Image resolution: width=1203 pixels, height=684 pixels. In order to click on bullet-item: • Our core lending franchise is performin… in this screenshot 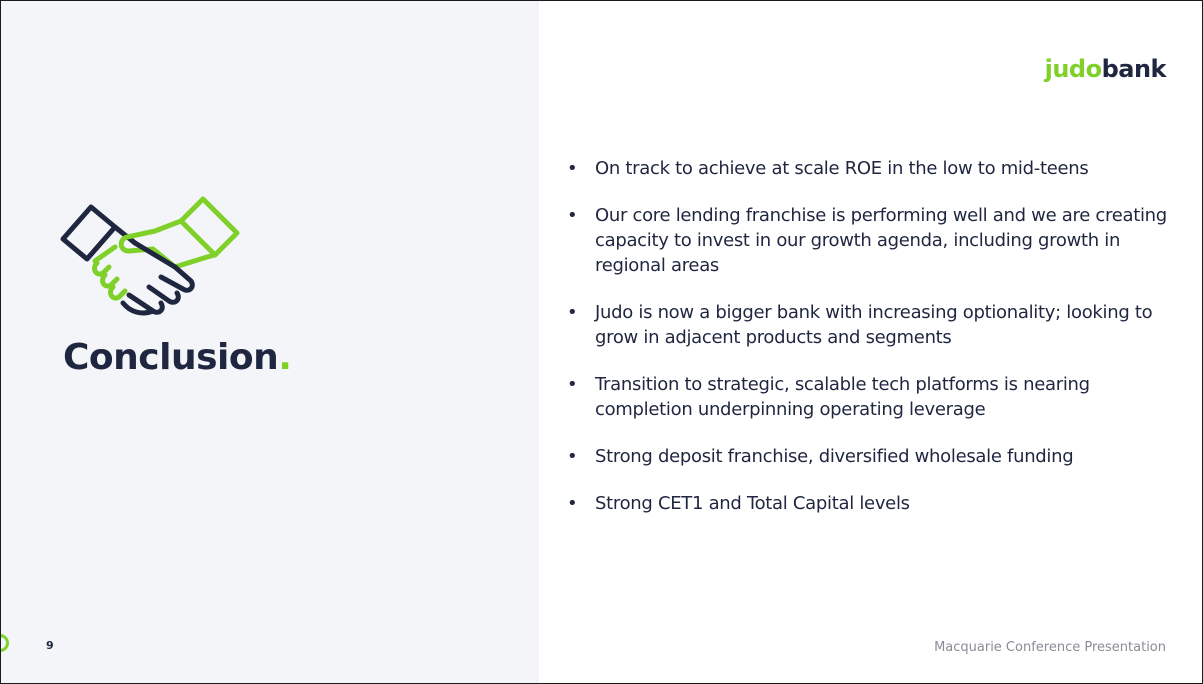, I will do `click(872, 240)`.